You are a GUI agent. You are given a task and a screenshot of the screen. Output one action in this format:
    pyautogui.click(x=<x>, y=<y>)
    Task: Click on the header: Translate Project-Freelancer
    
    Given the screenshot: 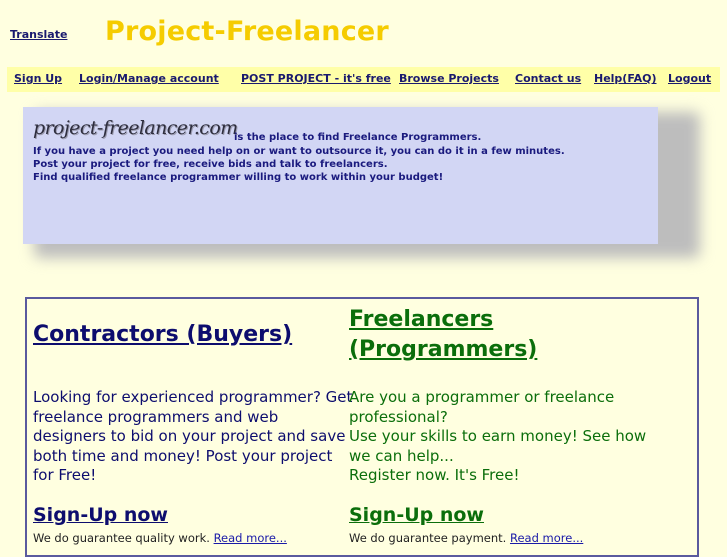 What is the action you would take?
    pyautogui.click(x=363, y=33)
    